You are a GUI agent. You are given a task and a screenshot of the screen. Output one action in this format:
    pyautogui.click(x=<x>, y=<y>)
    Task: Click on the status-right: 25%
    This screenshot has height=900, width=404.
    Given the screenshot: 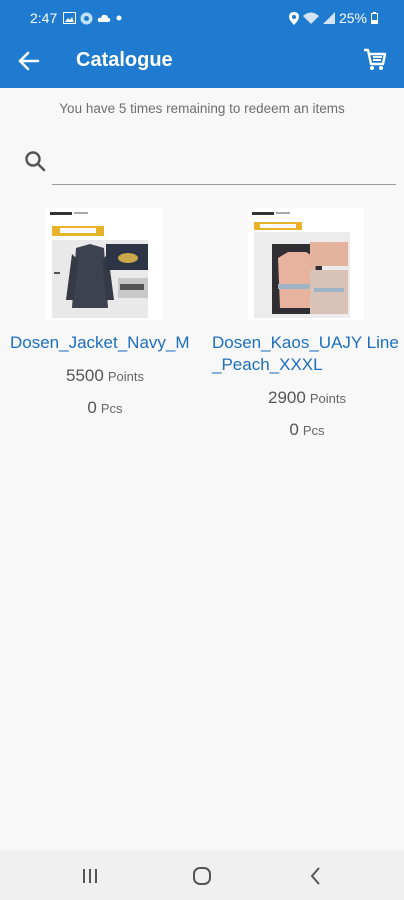 What is the action you would take?
    pyautogui.click(x=333, y=18)
    